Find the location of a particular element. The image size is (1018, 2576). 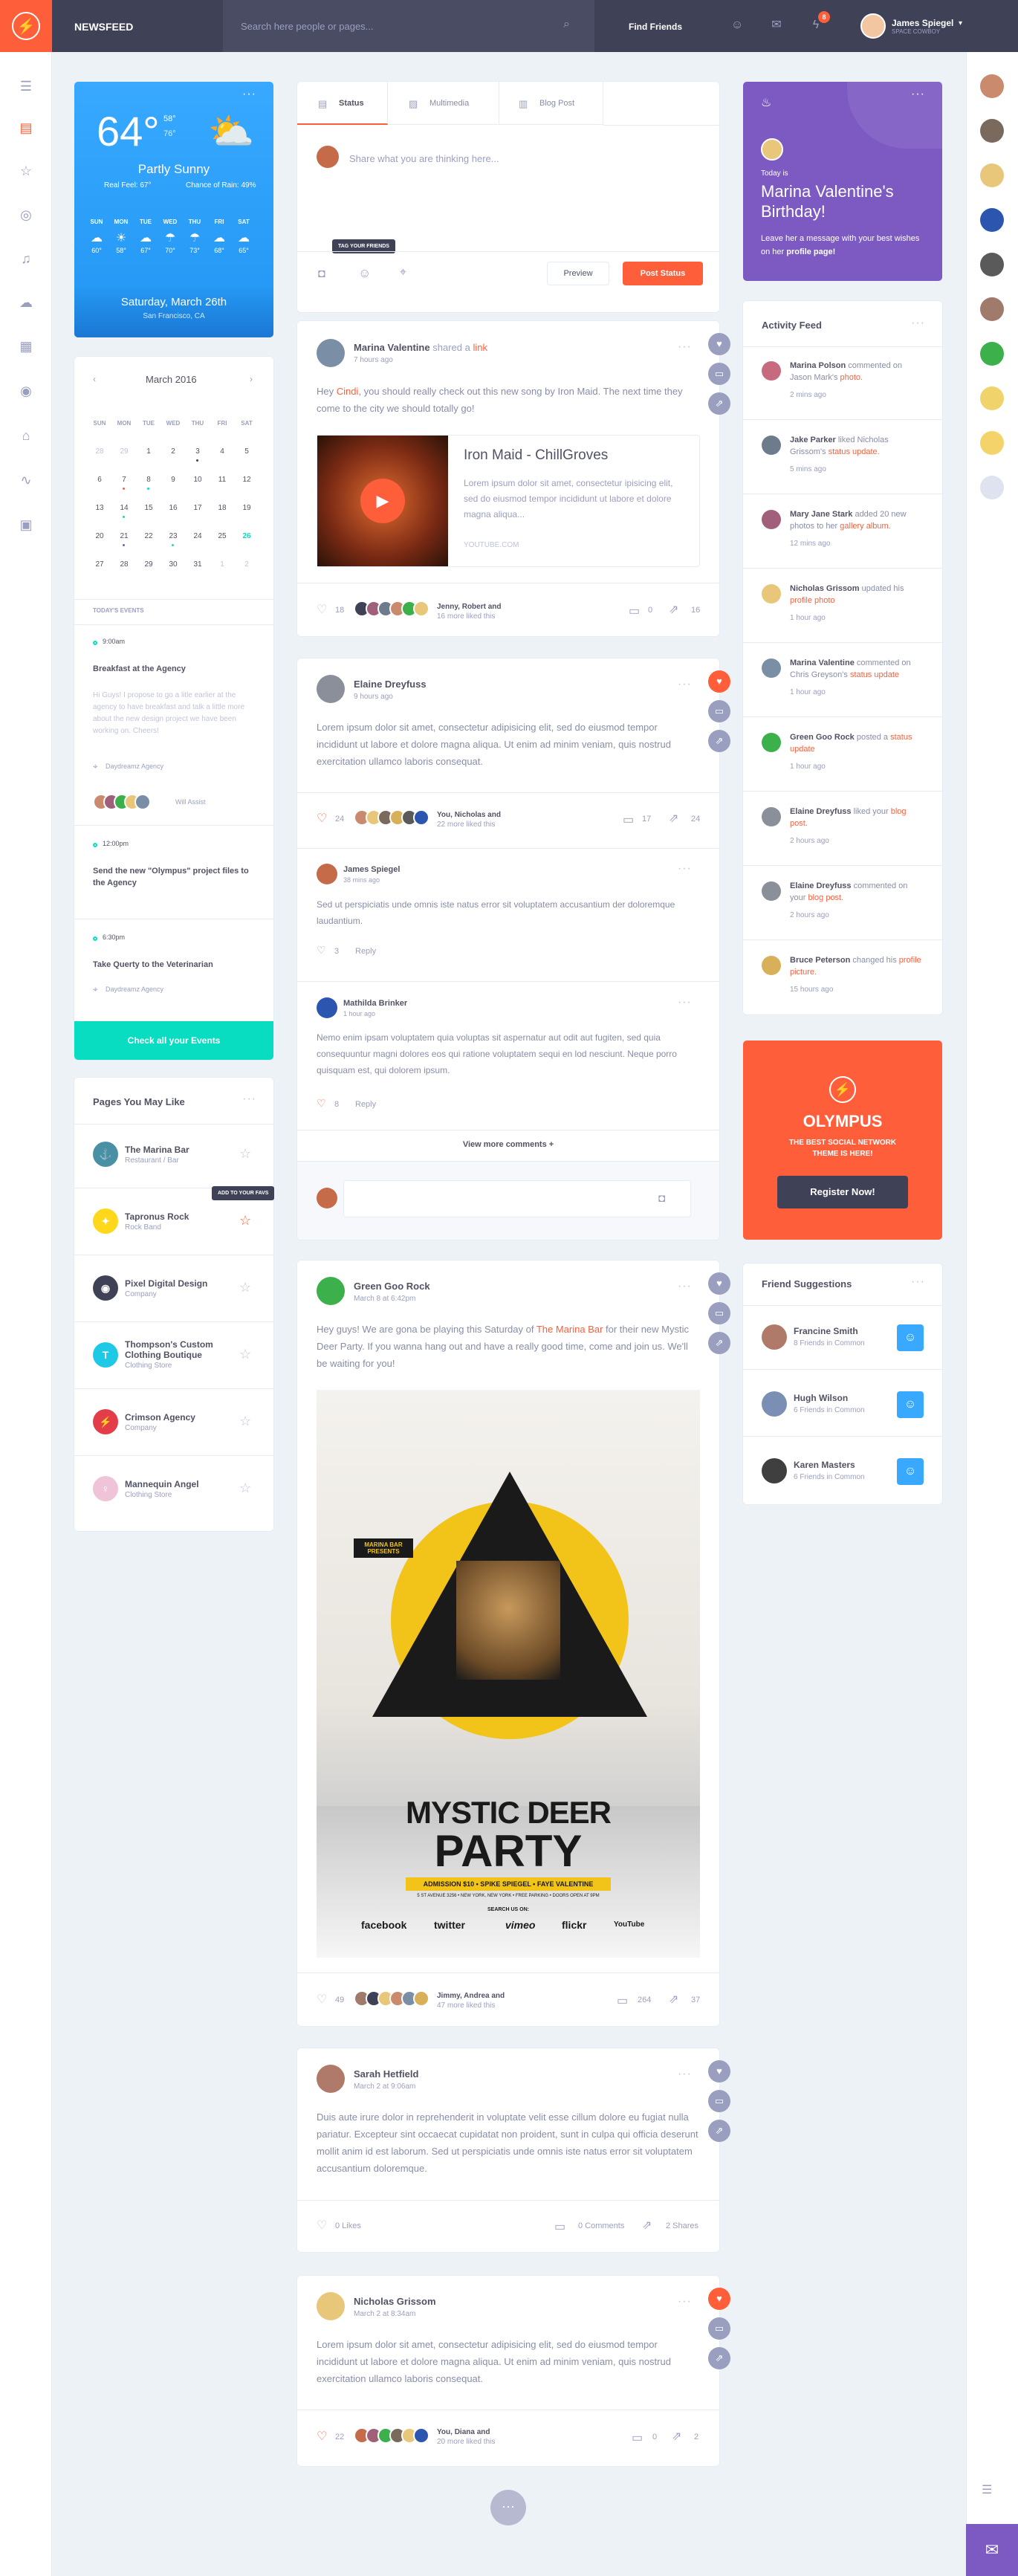

calendar-day: 16 is located at coordinates (173, 508).